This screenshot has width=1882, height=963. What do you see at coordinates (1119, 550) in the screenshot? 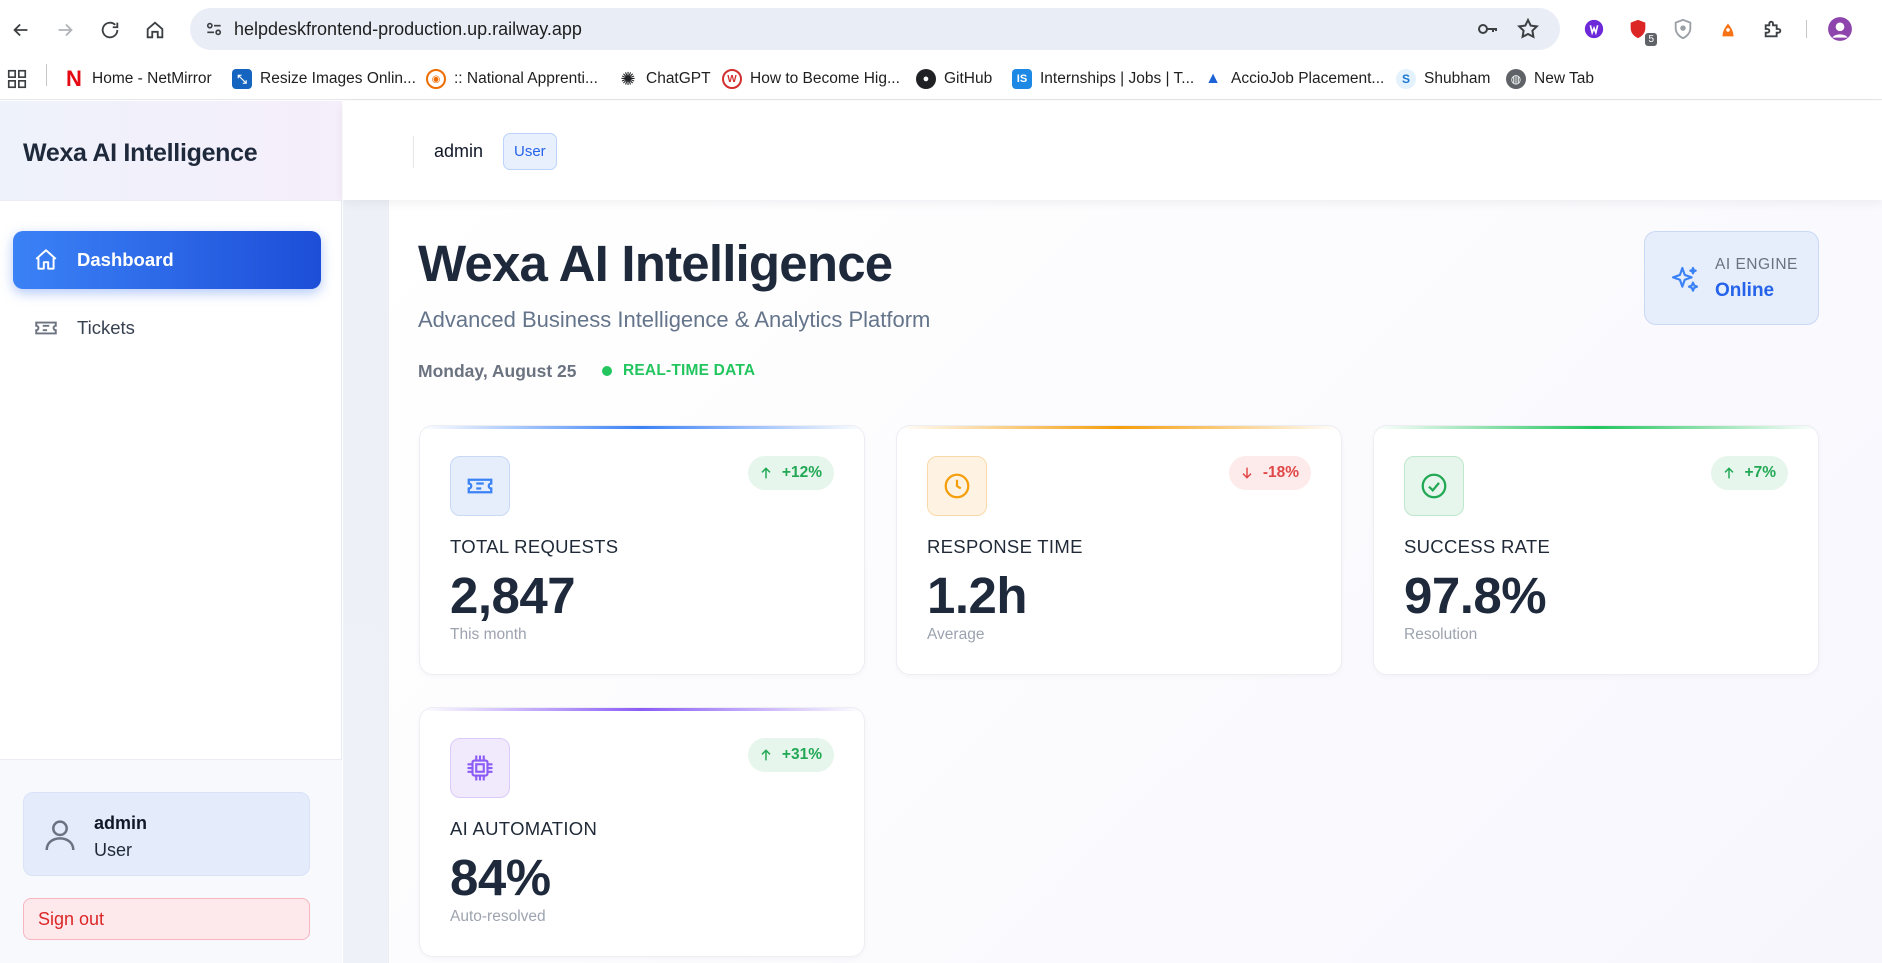
I see `stat-card-response-time: -18% RESPONSE TIME 1.2h Average` at bounding box center [1119, 550].